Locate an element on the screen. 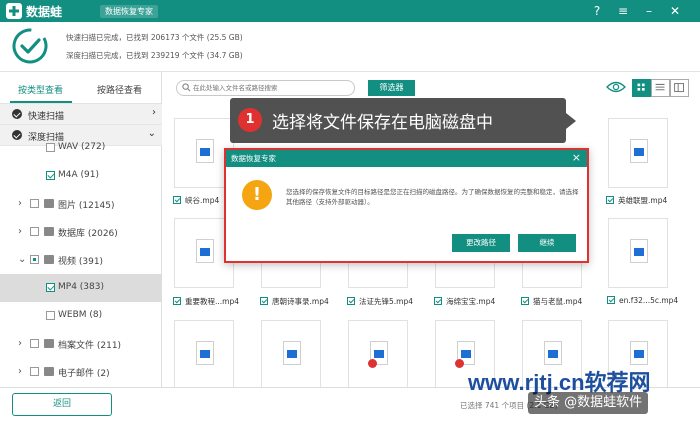 The width and height of the screenshot is (700, 425). tree-item-images: › 图片 (12145) is located at coordinates (80, 204).